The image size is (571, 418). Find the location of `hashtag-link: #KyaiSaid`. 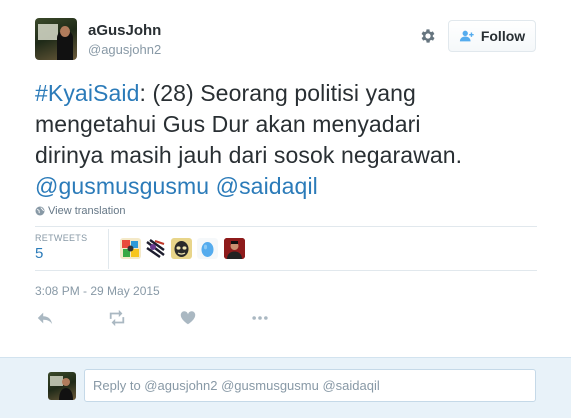

hashtag-link: #KyaiSaid is located at coordinates (87, 93).